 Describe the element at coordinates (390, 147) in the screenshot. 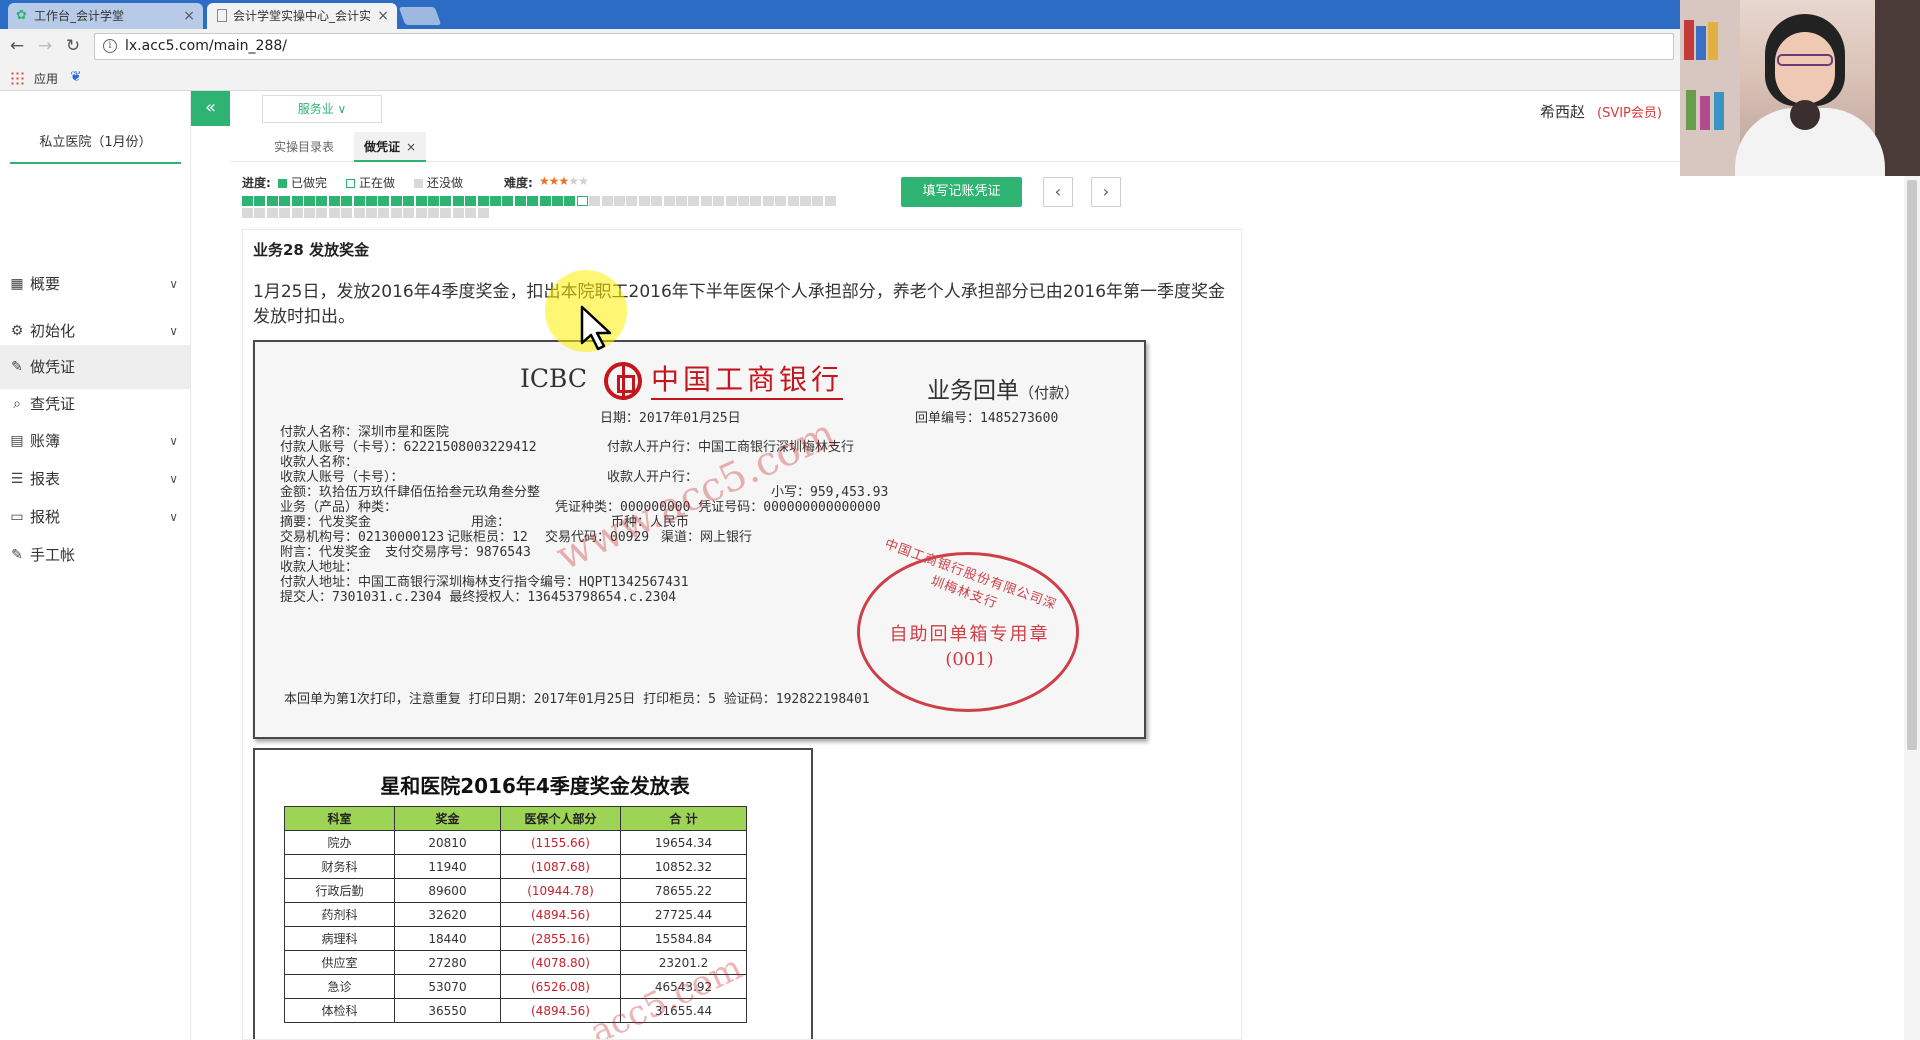

I see `tab-make-voucher: 做凭证 ×` at that location.